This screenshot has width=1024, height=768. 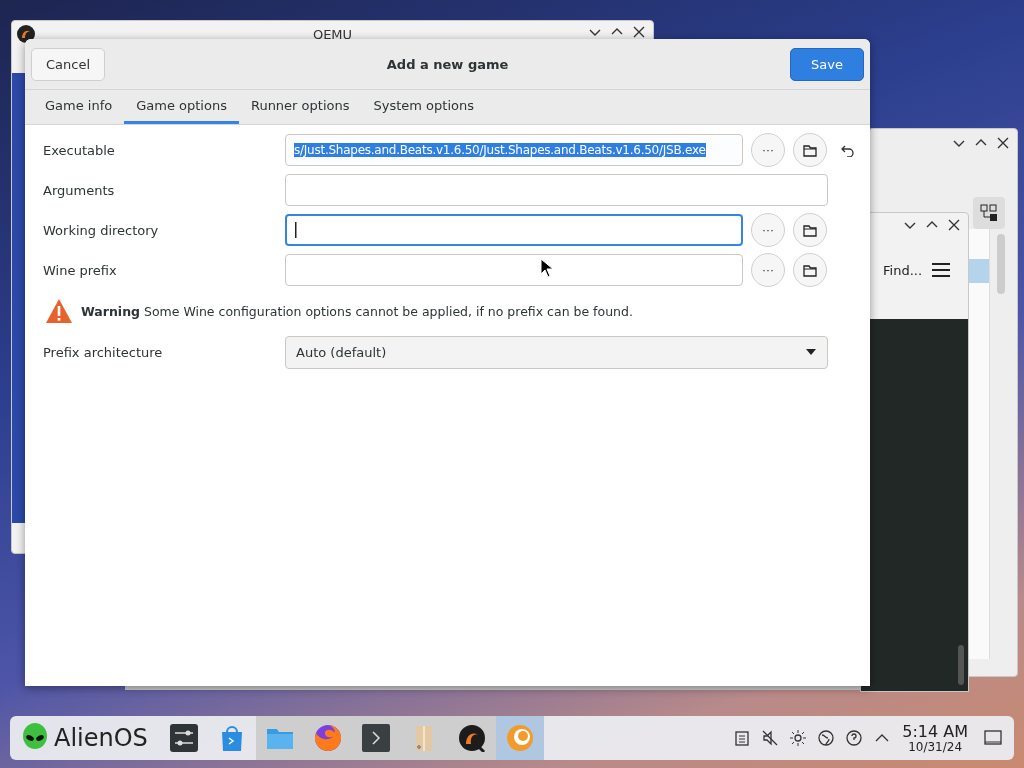 I want to click on clock-date: 10/31/24, so click(x=935, y=747).